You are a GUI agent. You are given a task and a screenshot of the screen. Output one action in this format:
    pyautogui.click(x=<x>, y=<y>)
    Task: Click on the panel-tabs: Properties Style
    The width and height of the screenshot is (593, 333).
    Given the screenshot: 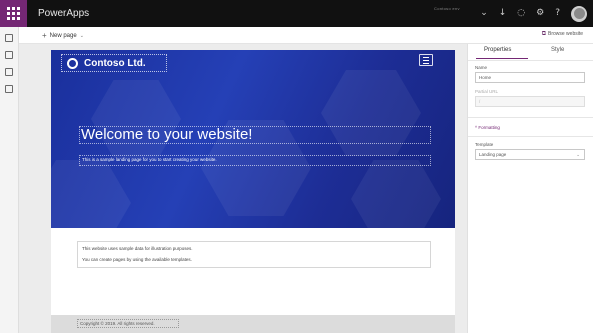 What is the action you would take?
    pyautogui.click(x=530, y=52)
    